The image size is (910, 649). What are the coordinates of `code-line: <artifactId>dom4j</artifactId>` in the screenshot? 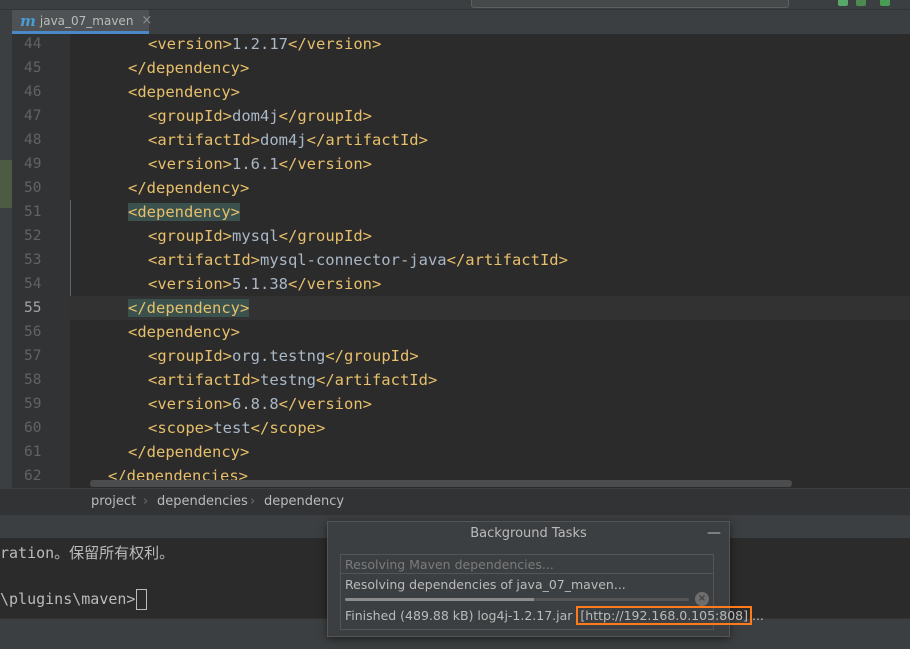 It's located at (490, 140).